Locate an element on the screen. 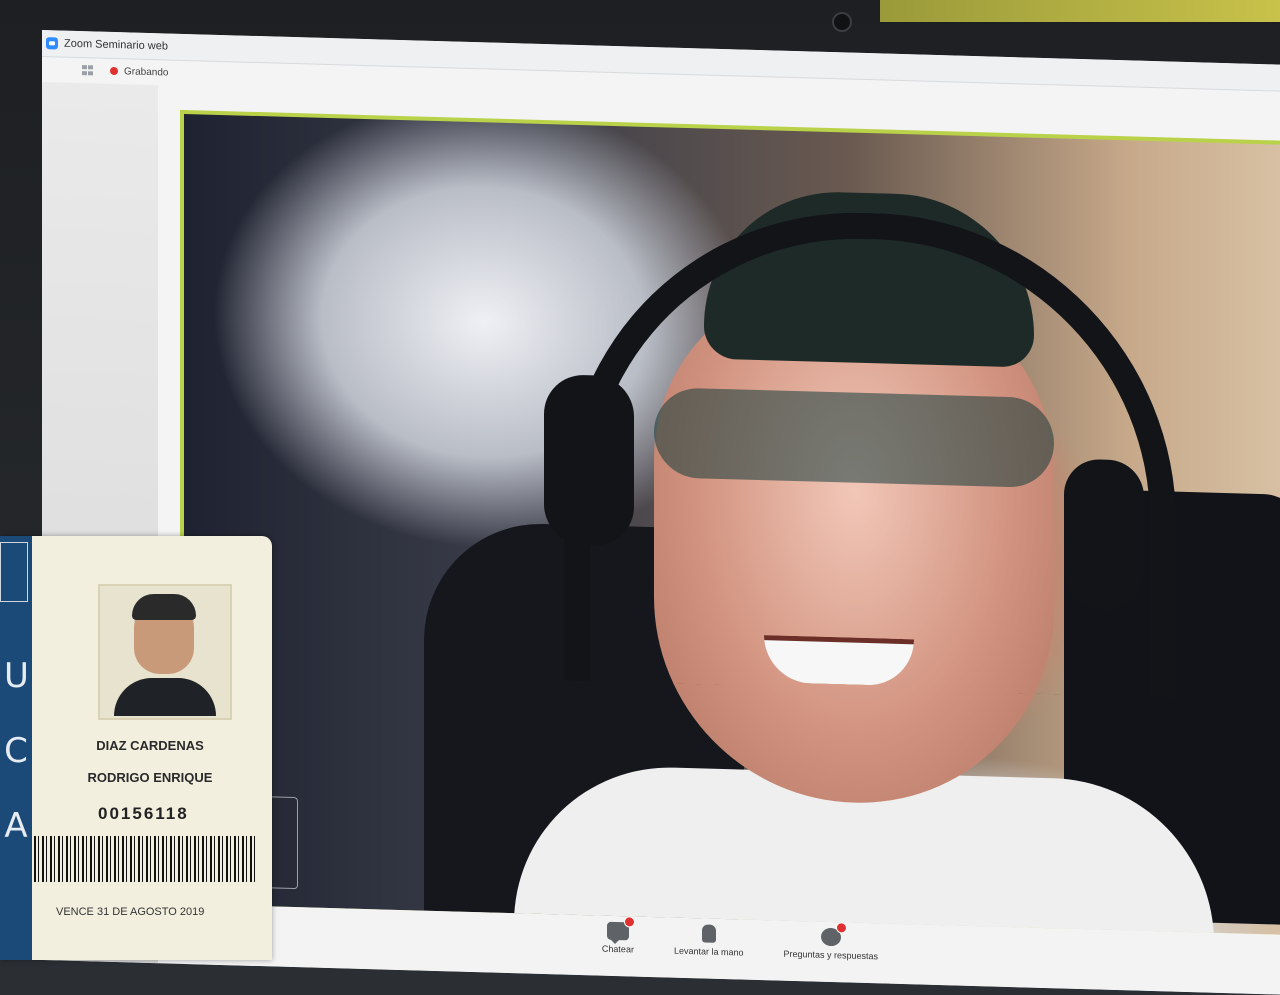 Image resolution: width=1280 pixels, height=995 pixels. barcode is located at coordinates (145, 859).